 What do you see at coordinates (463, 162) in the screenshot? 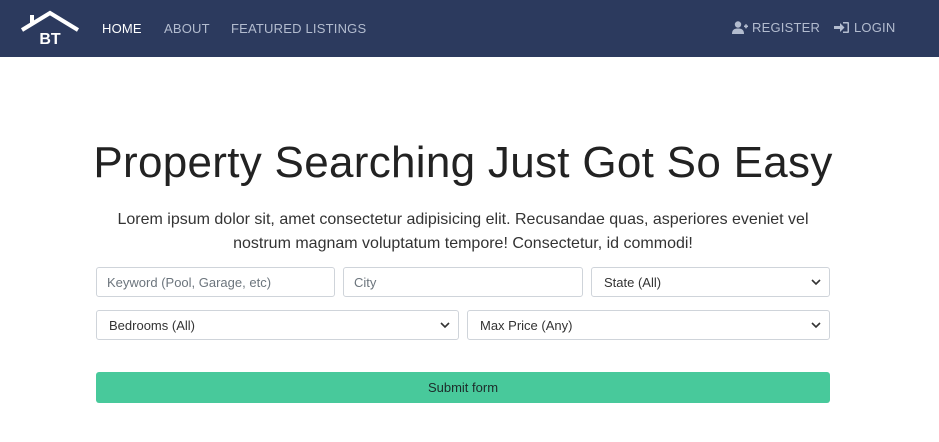
I see `hero-title: Property Searching Just Got So Easy` at bounding box center [463, 162].